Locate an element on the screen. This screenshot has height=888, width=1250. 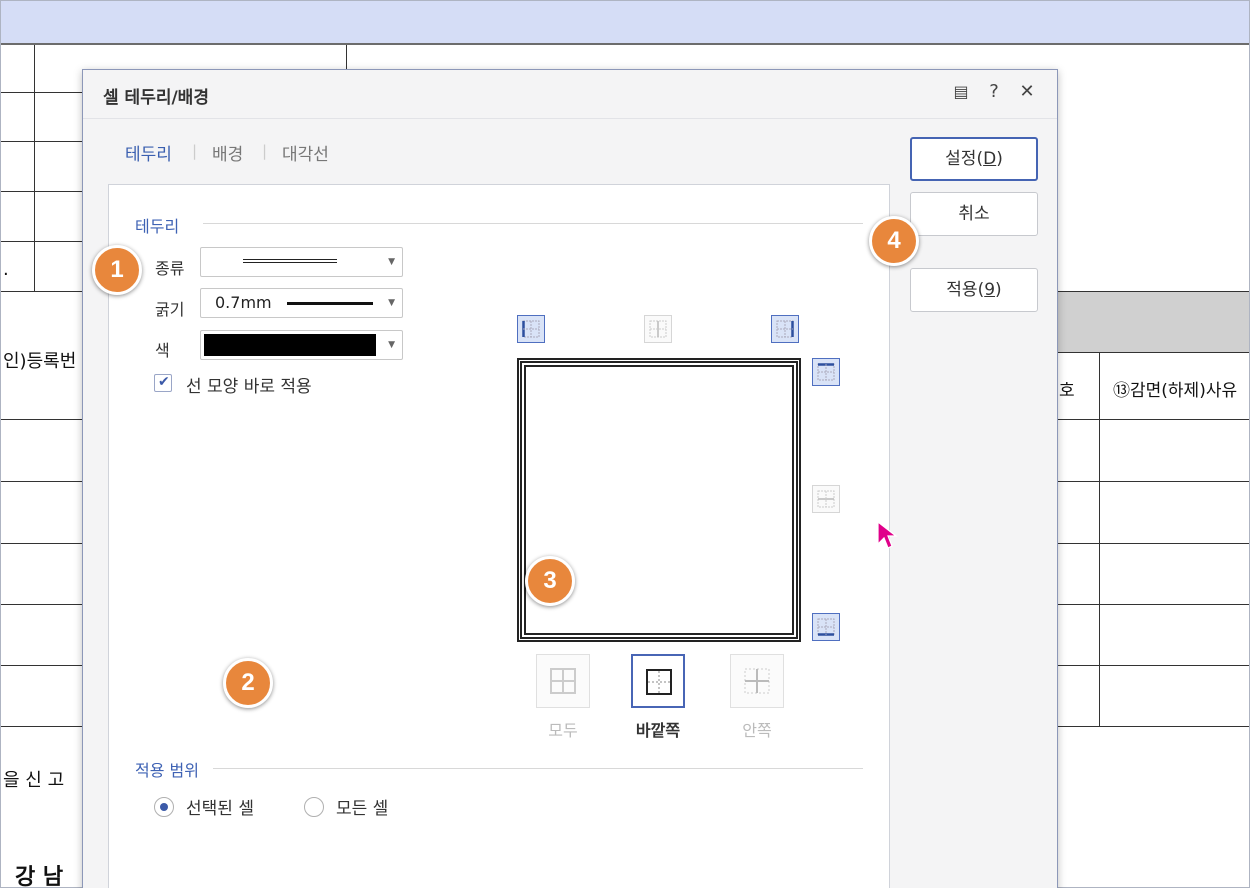
apply-button-text: 적용( is located at coordinates (965, 290).